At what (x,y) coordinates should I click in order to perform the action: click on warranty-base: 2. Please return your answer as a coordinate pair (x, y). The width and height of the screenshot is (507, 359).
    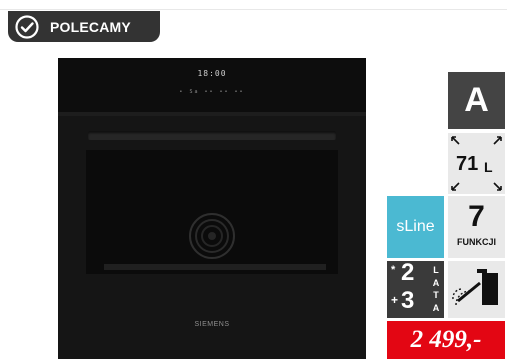
    Looking at the image, I should click on (408, 272).